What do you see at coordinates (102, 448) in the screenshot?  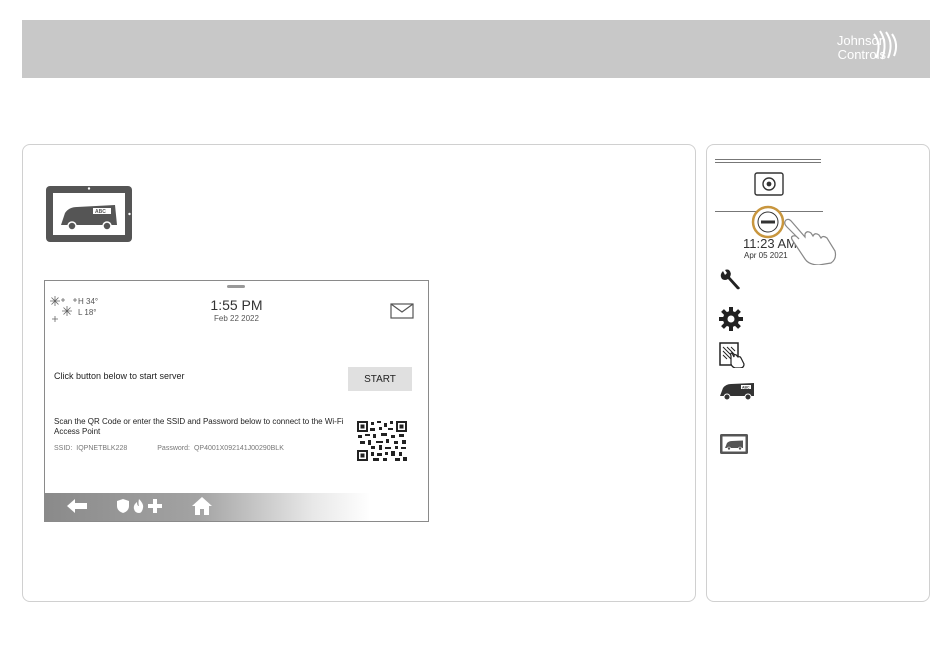 I see `ssid-value: IQPNETBLK228` at bounding box center [102, 448].